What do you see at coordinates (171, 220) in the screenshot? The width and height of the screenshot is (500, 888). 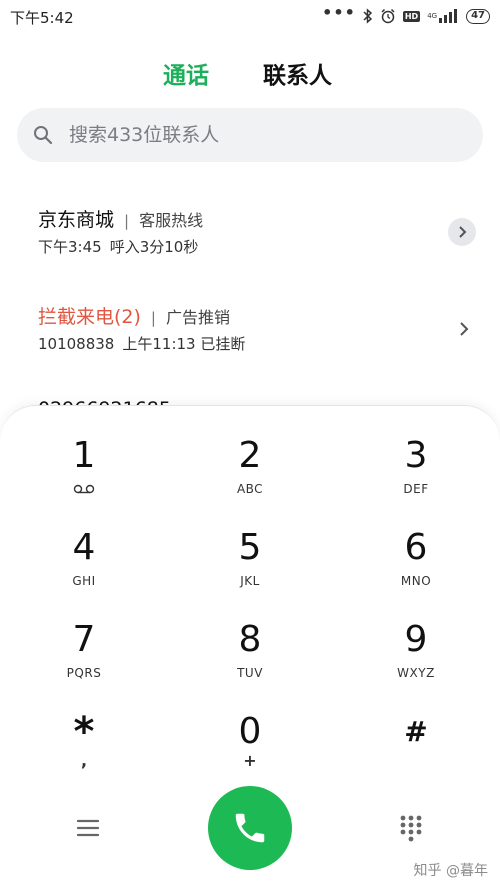 I see `caller-tag: 客服热线` at bounding box center [171, 220].